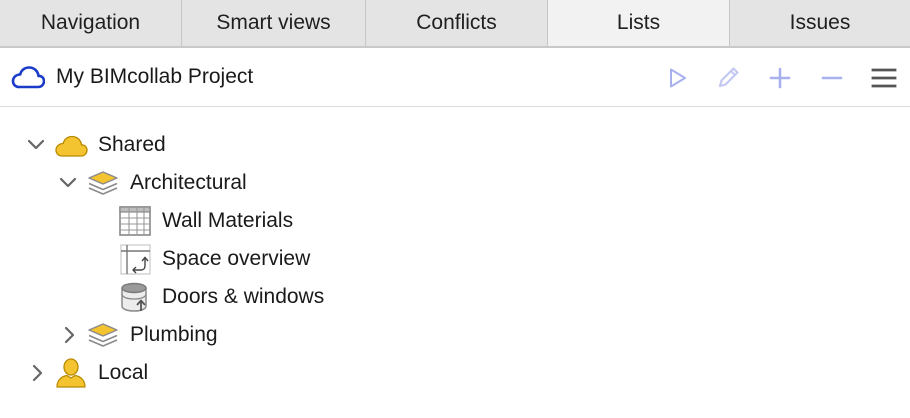 This screenshot has width=910, height=418. What do you see at coordinates (639, 23) in the screenshot?
I see `tab-lists: Lists` at bounding box center [639, 23].